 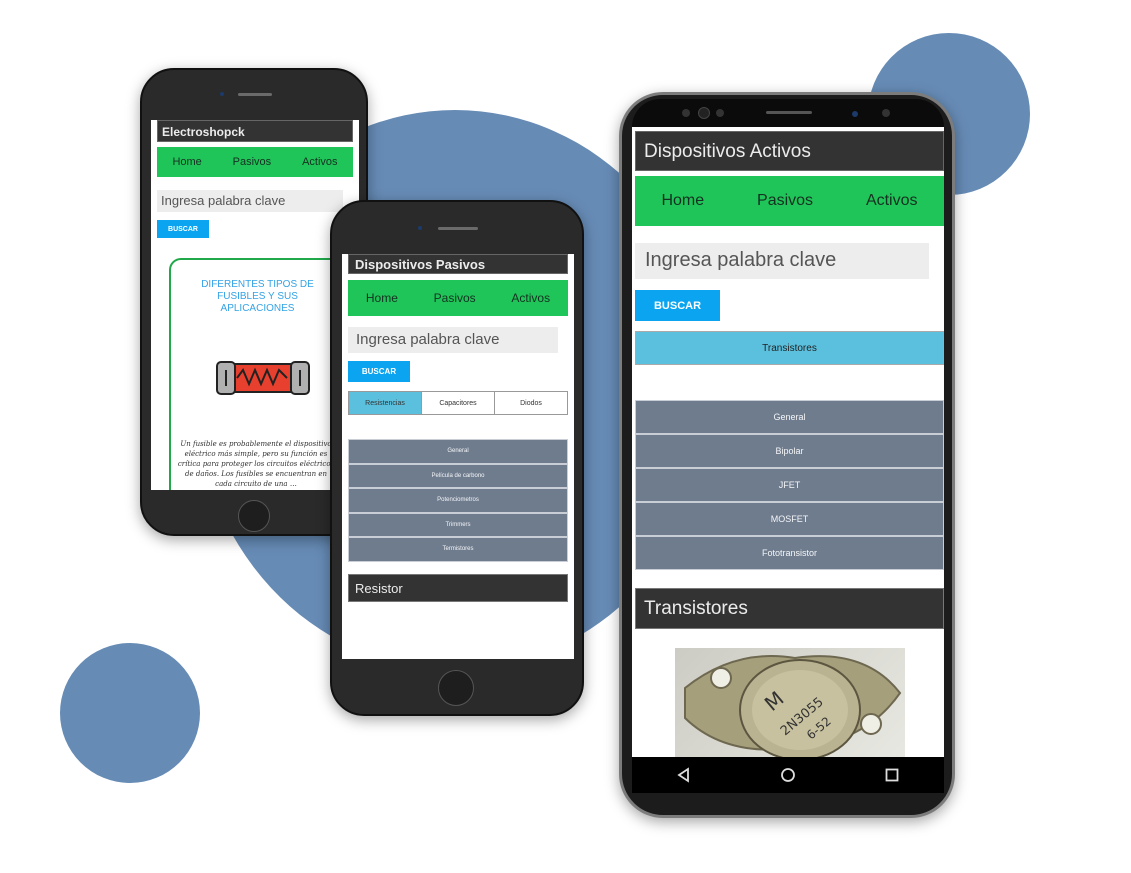 I want to click on transistor-image: M 2N3055 6-52, so click(x=793, y=706).